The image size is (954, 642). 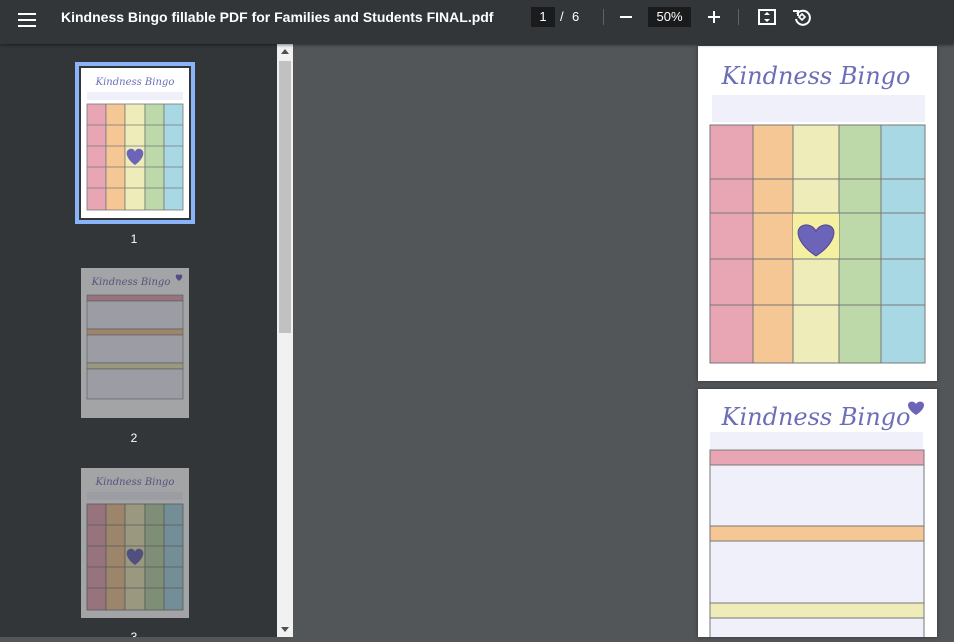 I want to click on minus-icon, so click(x=626, y=17).